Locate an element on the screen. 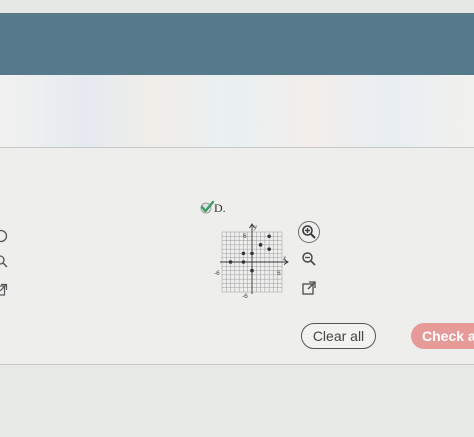  zoom-icon is located at coordinates (4, 261).